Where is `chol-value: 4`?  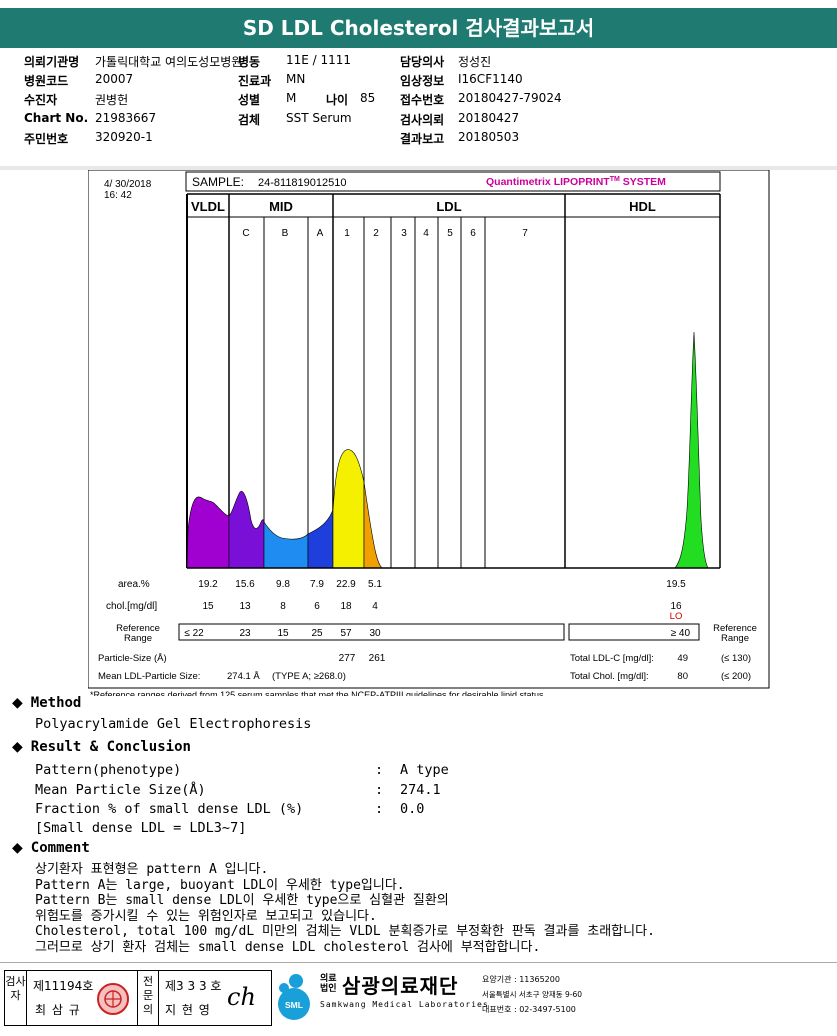
chol-value: 4 is located at coordinates (375, 606).